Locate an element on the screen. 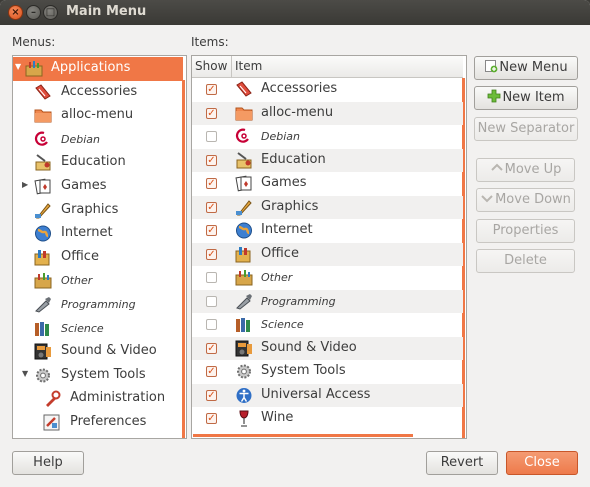 Image resolution: width=590 pixels, height=487 pixels. menu-tree-item: Programming is located at coordinates (98, 305).